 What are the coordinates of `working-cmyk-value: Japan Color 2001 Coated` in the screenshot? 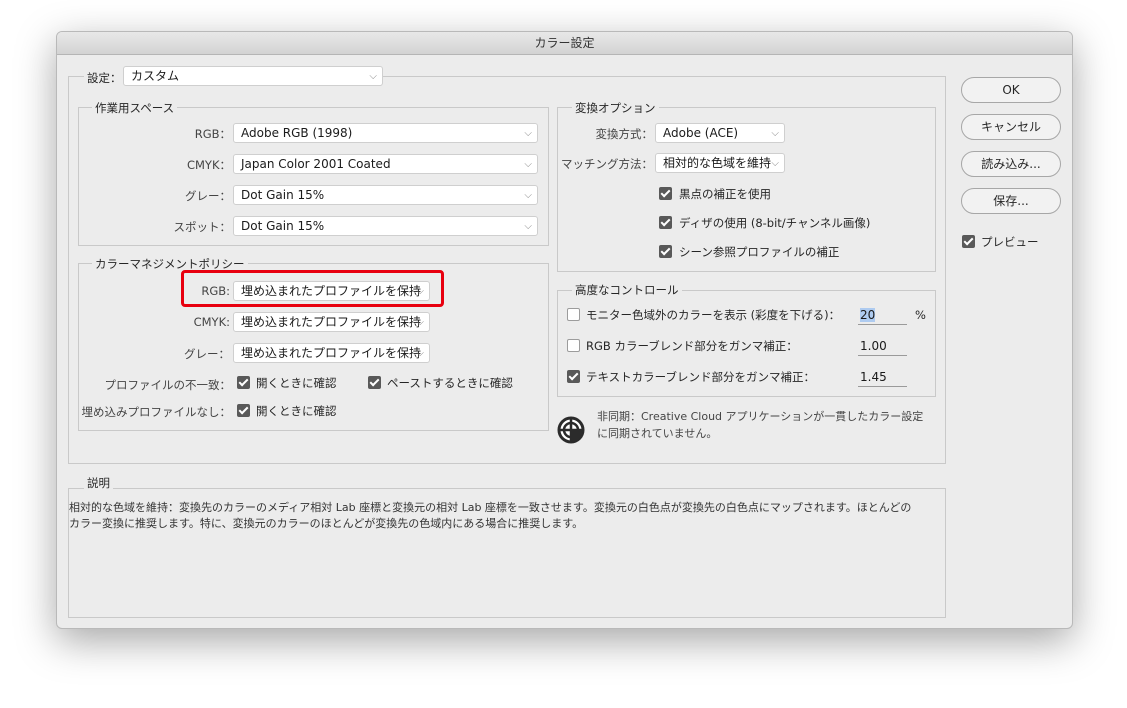 It's located at (316, 164).